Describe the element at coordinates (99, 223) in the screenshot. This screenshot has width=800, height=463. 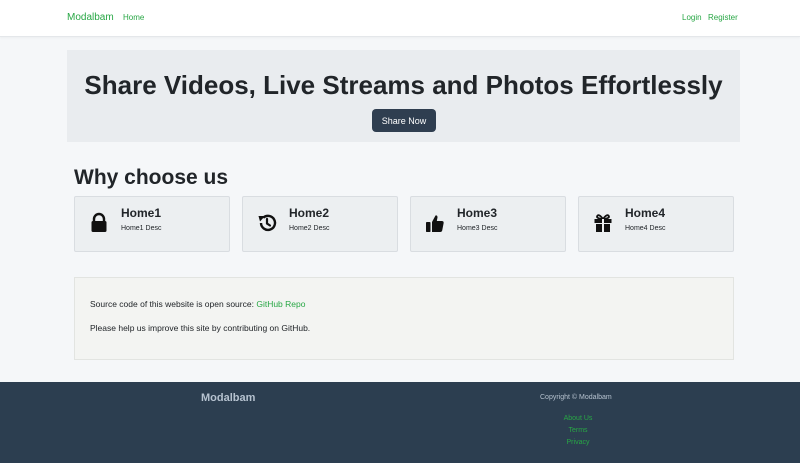
I see `lock-icon` at that location.